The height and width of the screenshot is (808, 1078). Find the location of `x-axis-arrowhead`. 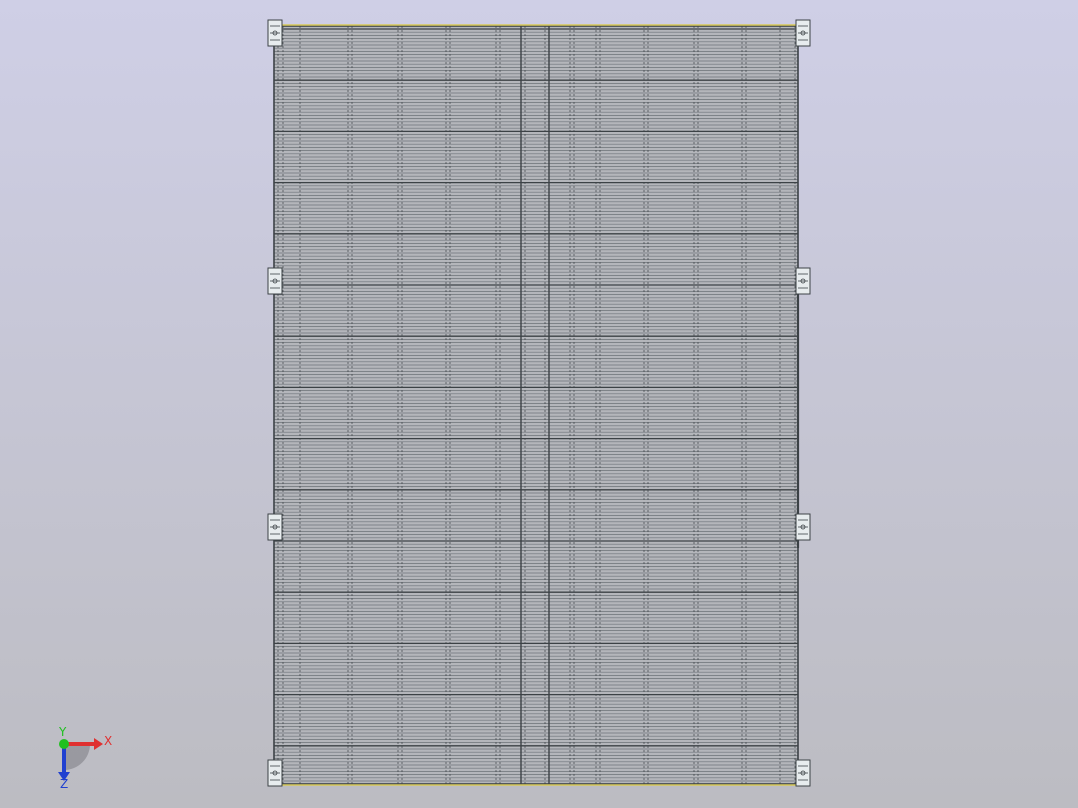

x-axis-arrowhead is located at coordinates (98, 744).